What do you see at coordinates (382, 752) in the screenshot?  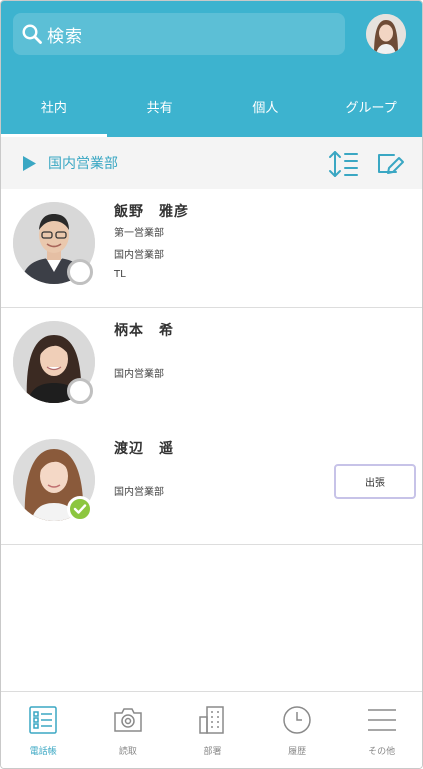 I see `nav-label: その他` at bounding box center [382, 752].